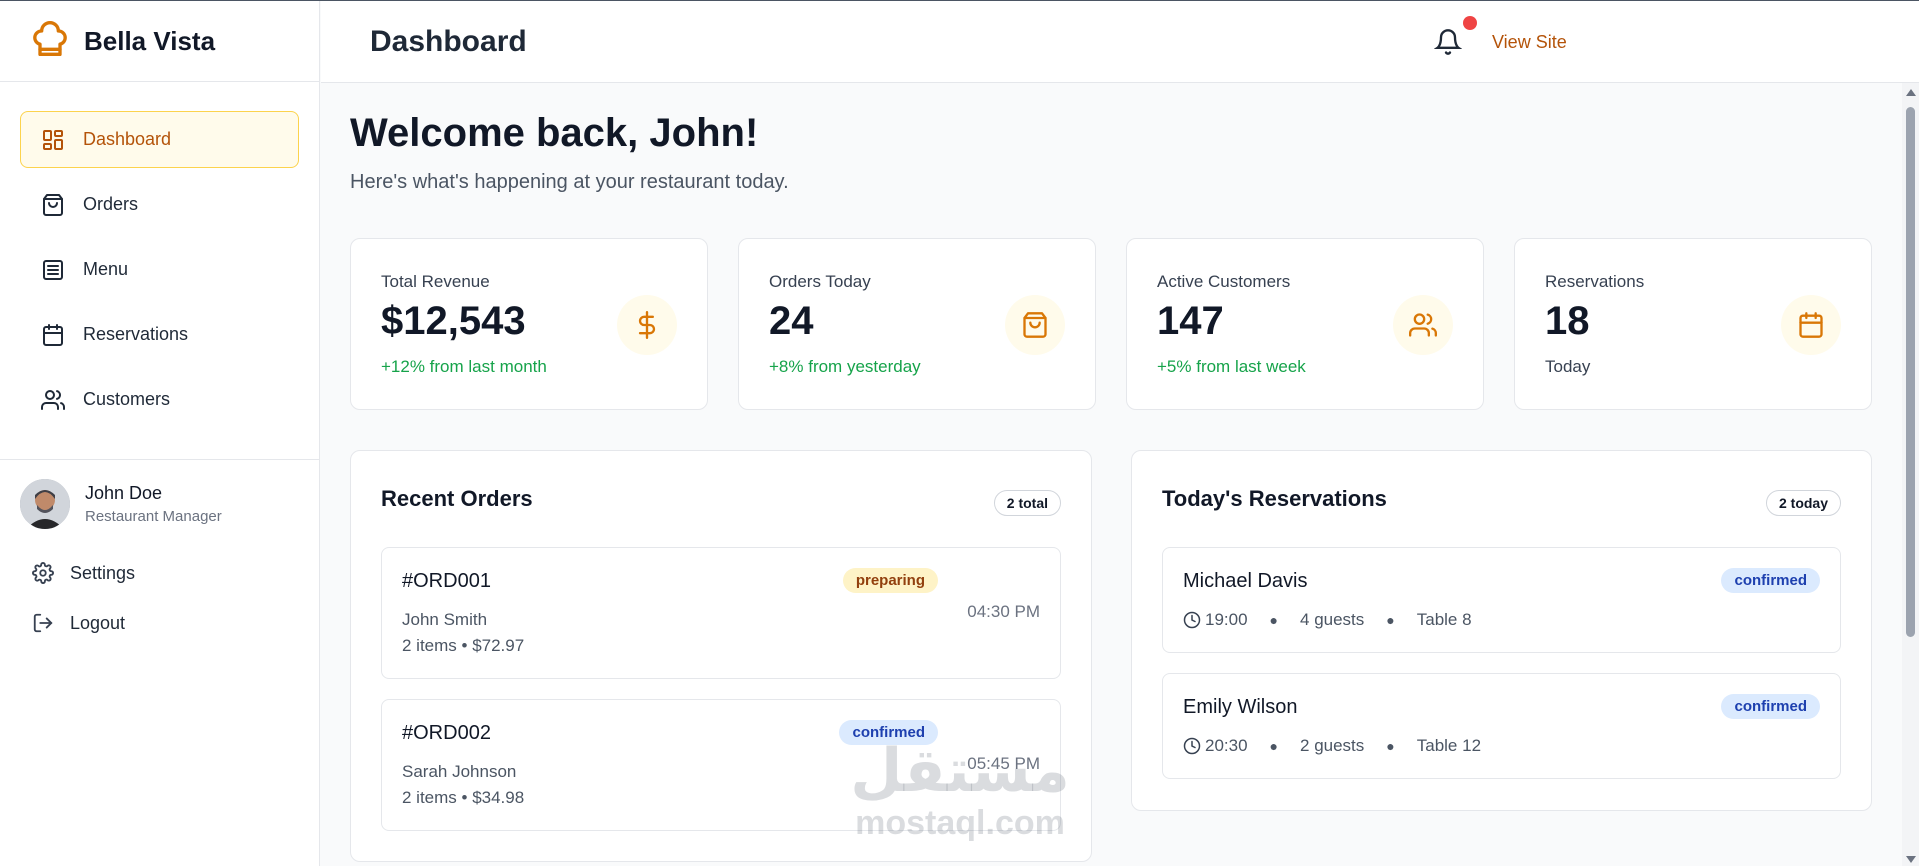 This screenshot has height=866, width=1919. Describe the element at coordinates (1003, 763) in the screenshot. I see `order-time: 05:45 PM` at that location.